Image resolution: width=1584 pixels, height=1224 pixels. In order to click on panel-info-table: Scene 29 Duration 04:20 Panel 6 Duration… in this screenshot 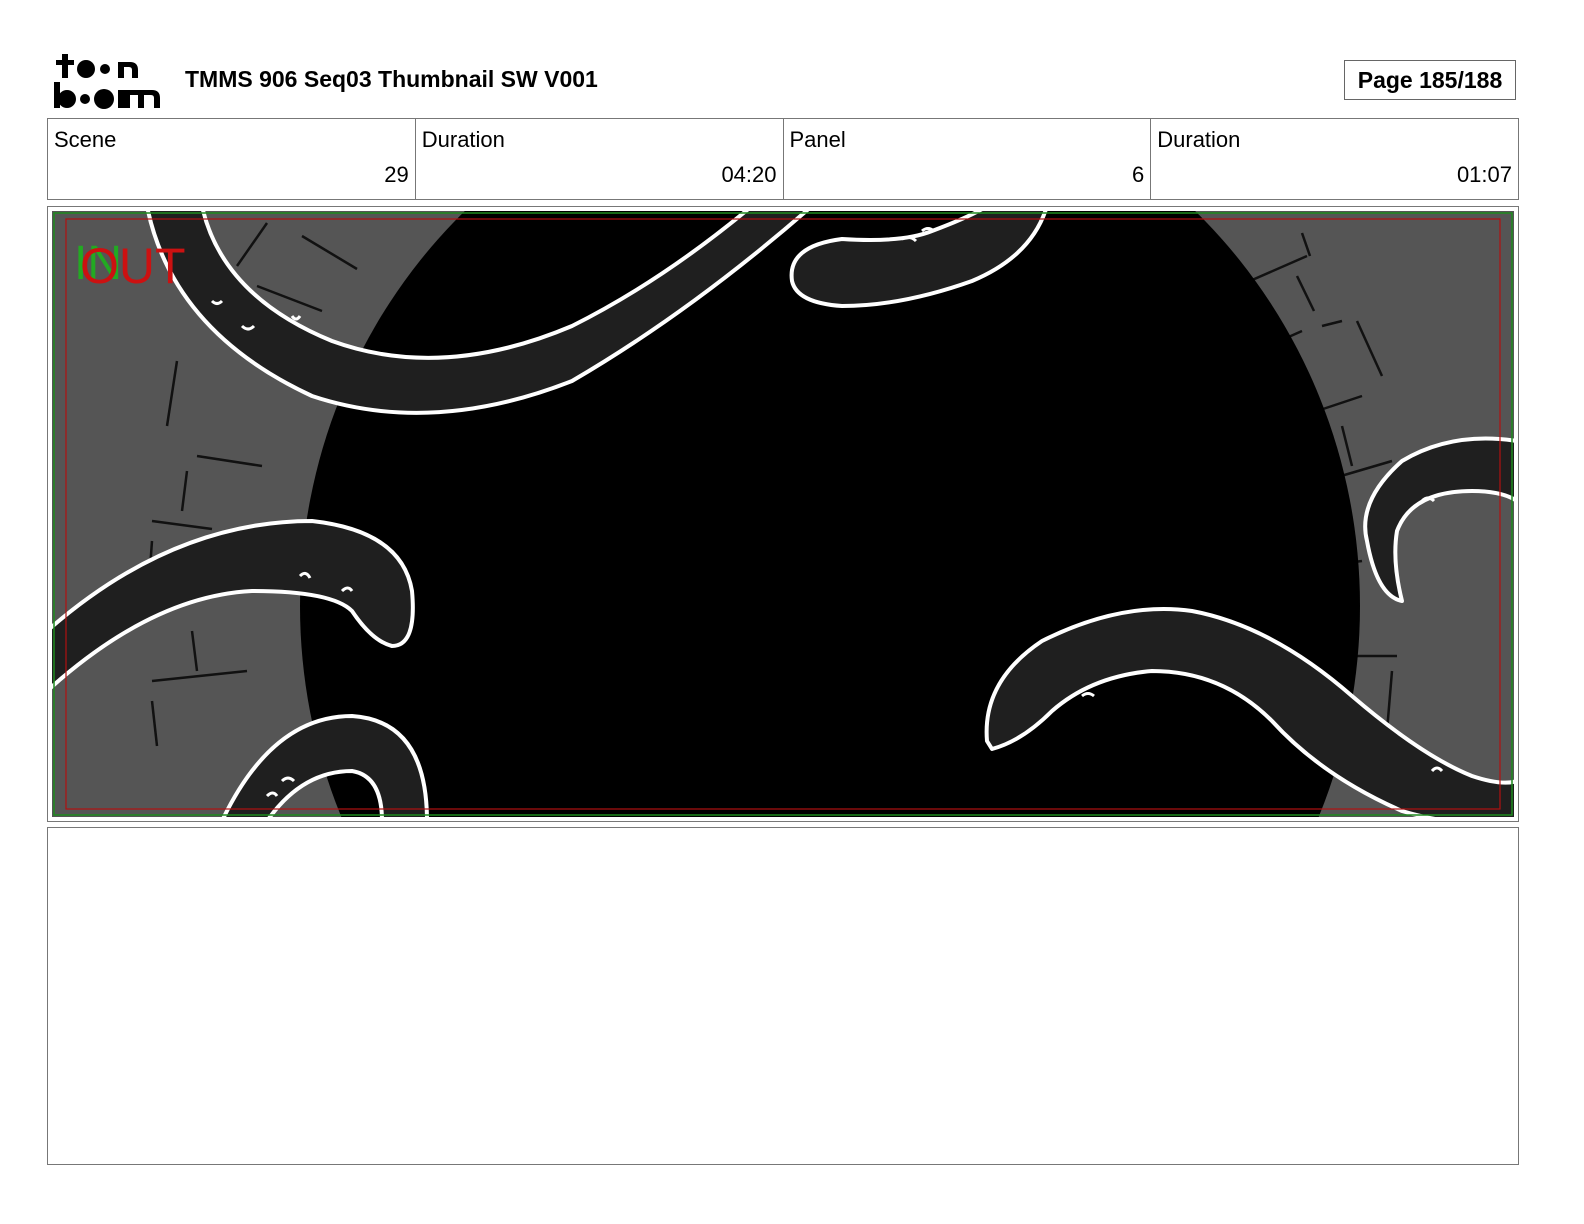, I will do `click(783, 159)`.